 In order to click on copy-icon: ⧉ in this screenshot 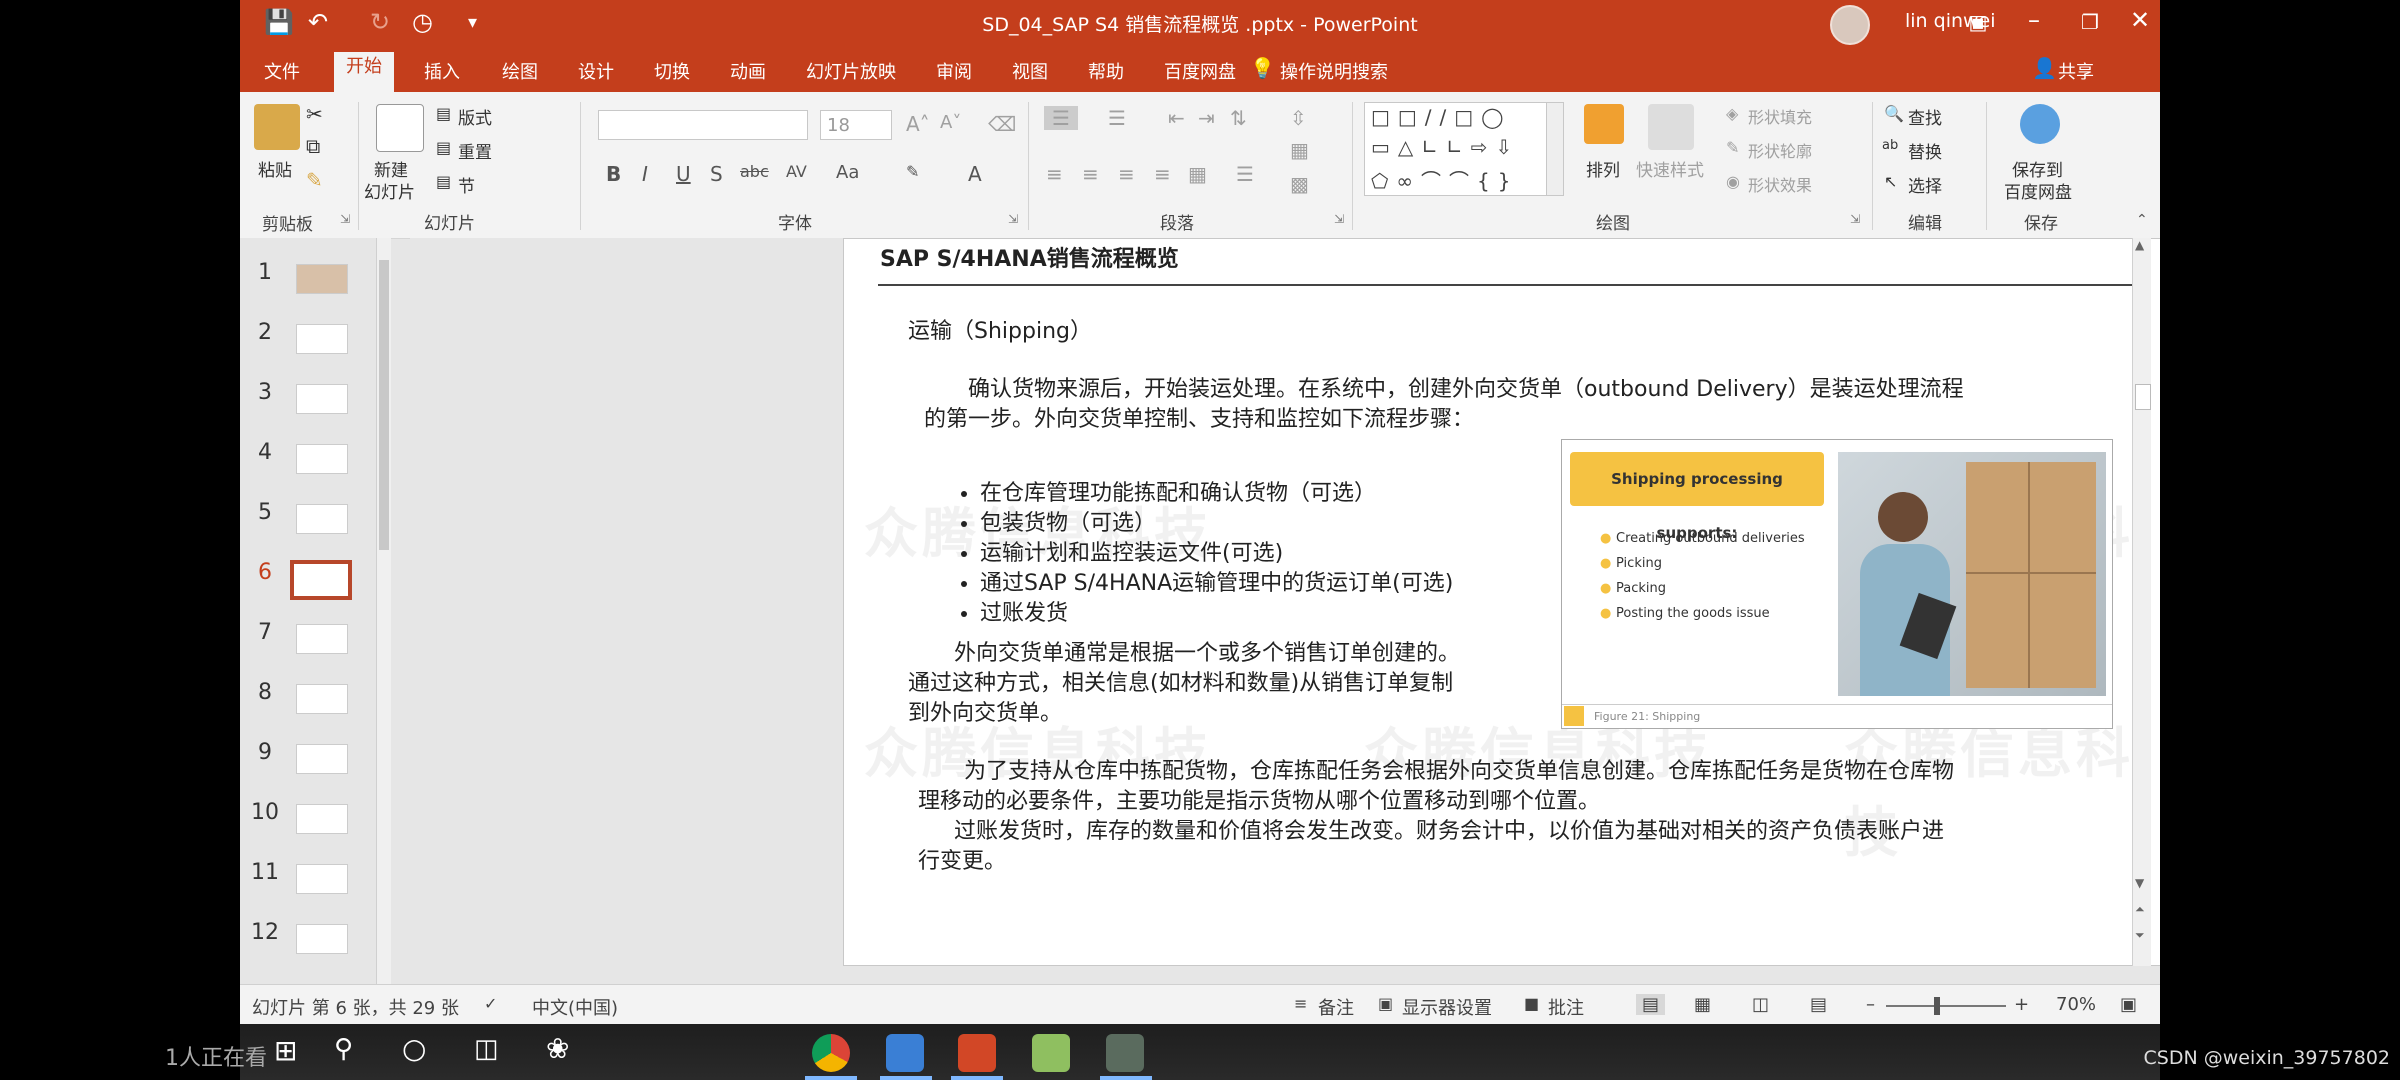, I will do `click(313, 146)`.